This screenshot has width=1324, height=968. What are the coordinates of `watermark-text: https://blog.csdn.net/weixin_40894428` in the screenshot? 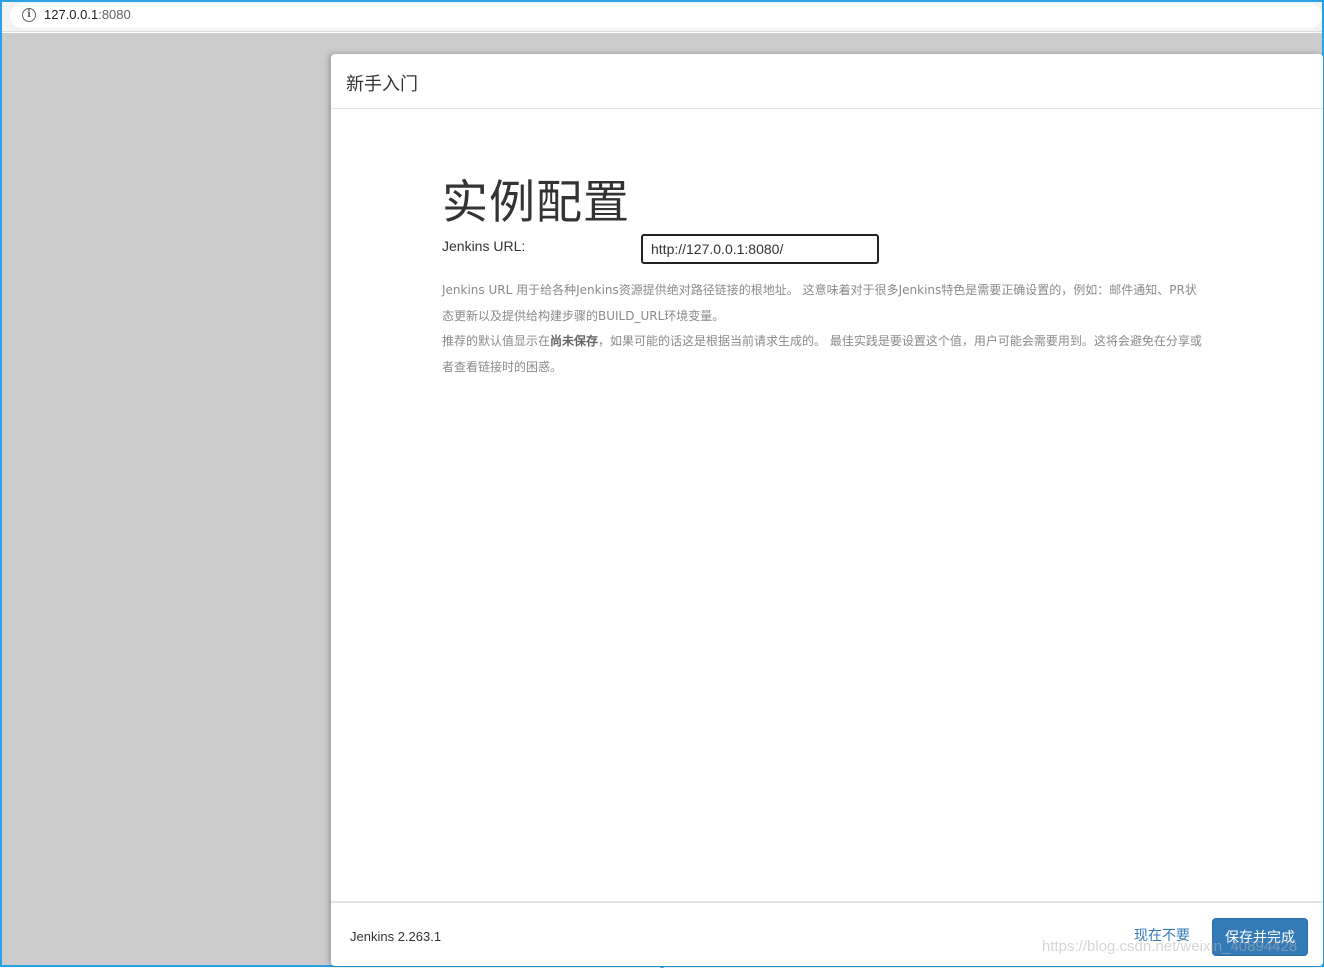 It's located at (1170, 946).